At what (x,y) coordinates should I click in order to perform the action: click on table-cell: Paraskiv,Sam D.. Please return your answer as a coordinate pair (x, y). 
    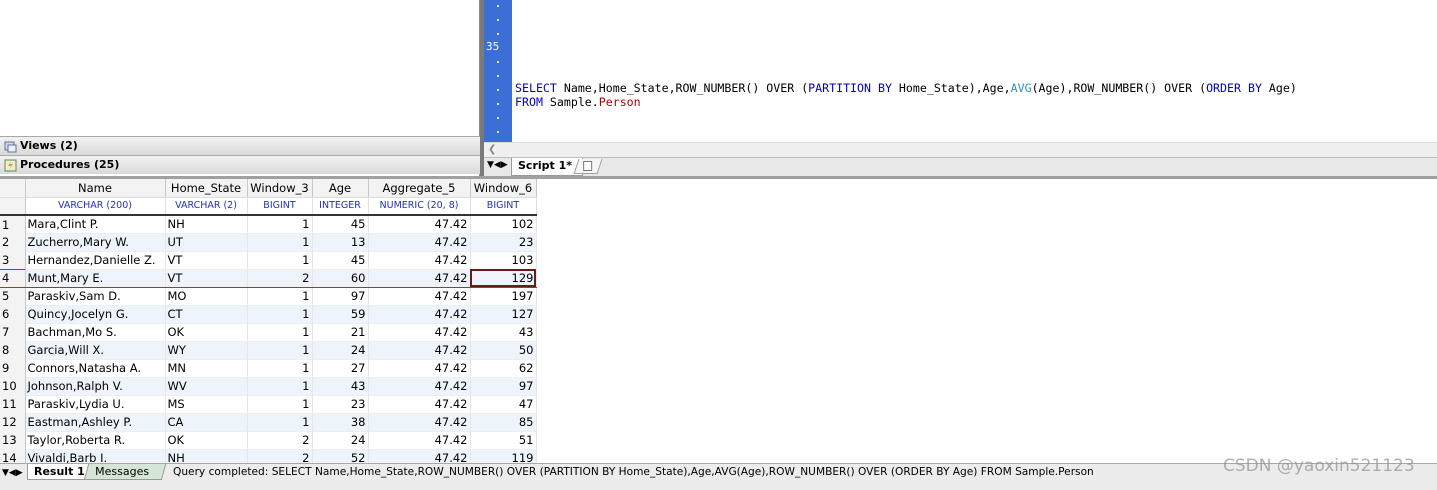
    Looking at the image, I should click on (95, 296).